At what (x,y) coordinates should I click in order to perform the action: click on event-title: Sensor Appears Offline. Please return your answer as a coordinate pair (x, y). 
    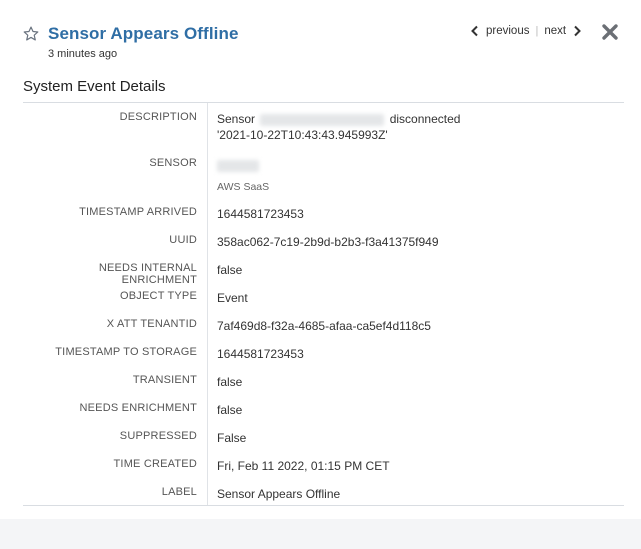
    Looking at the image, I should click on (143, 33).